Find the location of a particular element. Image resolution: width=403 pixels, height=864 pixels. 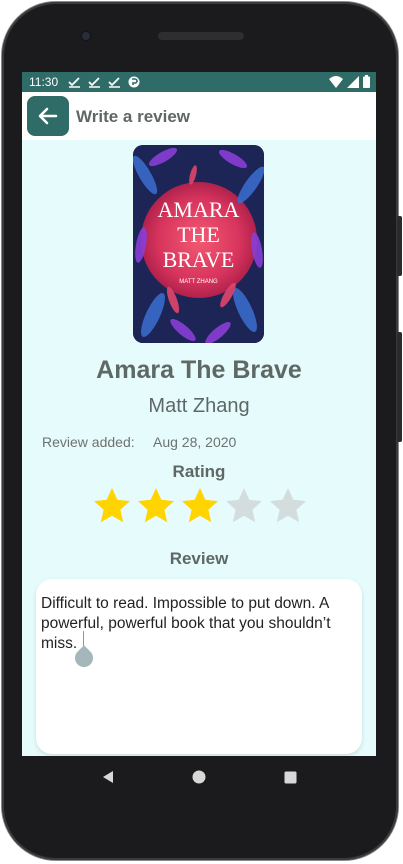

front-camera is located at coordinates (86, 36).